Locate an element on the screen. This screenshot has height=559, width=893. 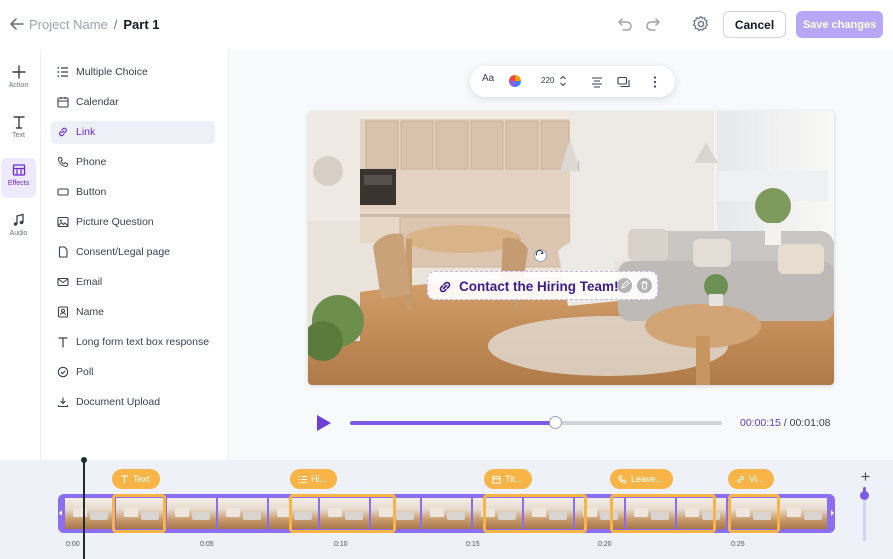
panel-item-poll: Poll is located at coordinates (133, 372).